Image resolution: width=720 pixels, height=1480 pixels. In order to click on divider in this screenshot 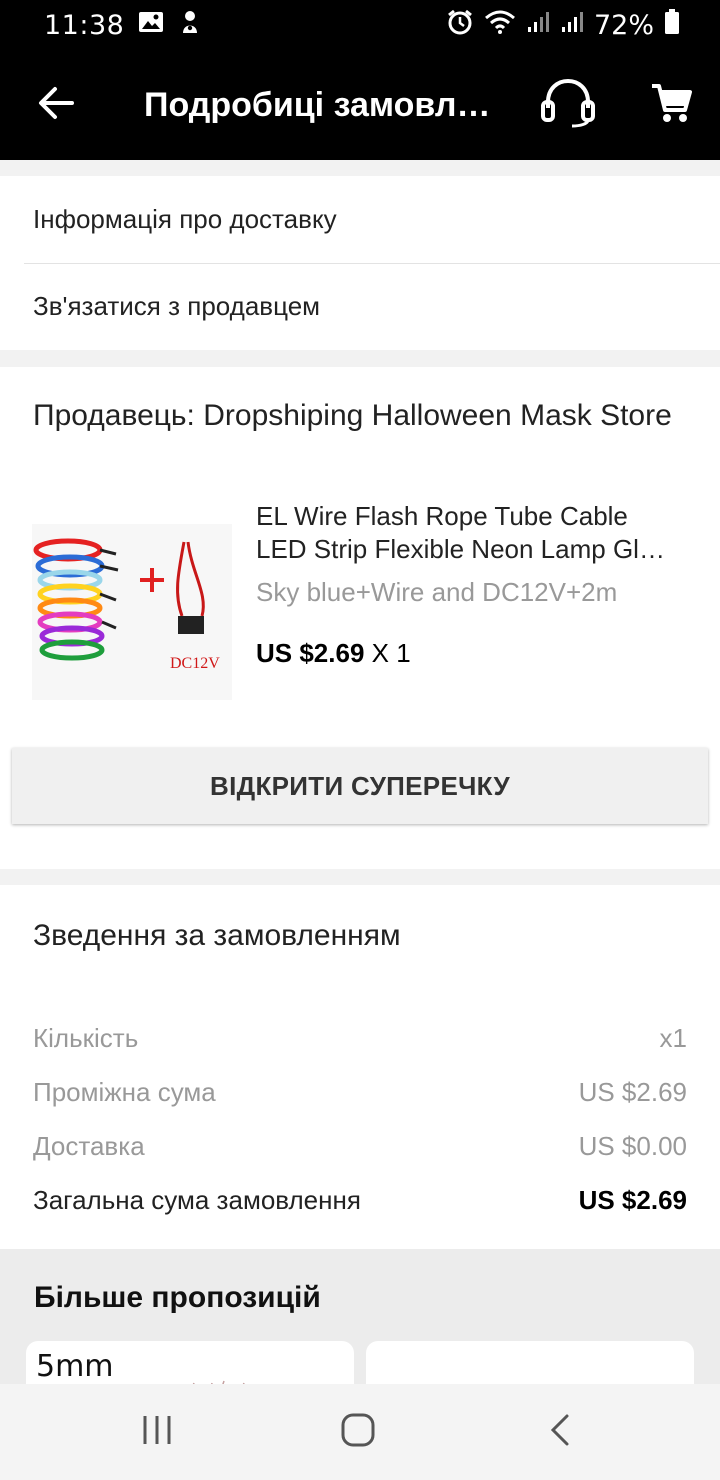, I will do `click(372, 263)`.